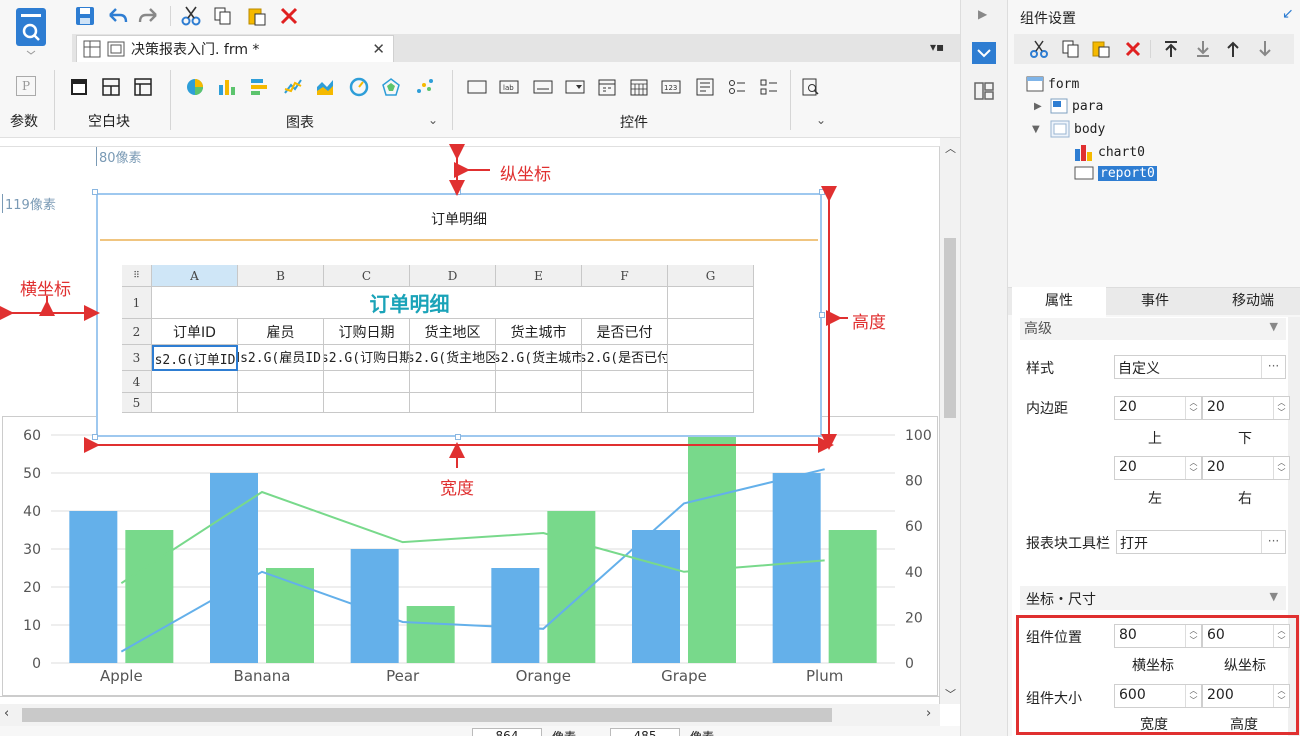 This screenshot has width=1300, height=736. I want to click on bar-mark, so click(656, 596).